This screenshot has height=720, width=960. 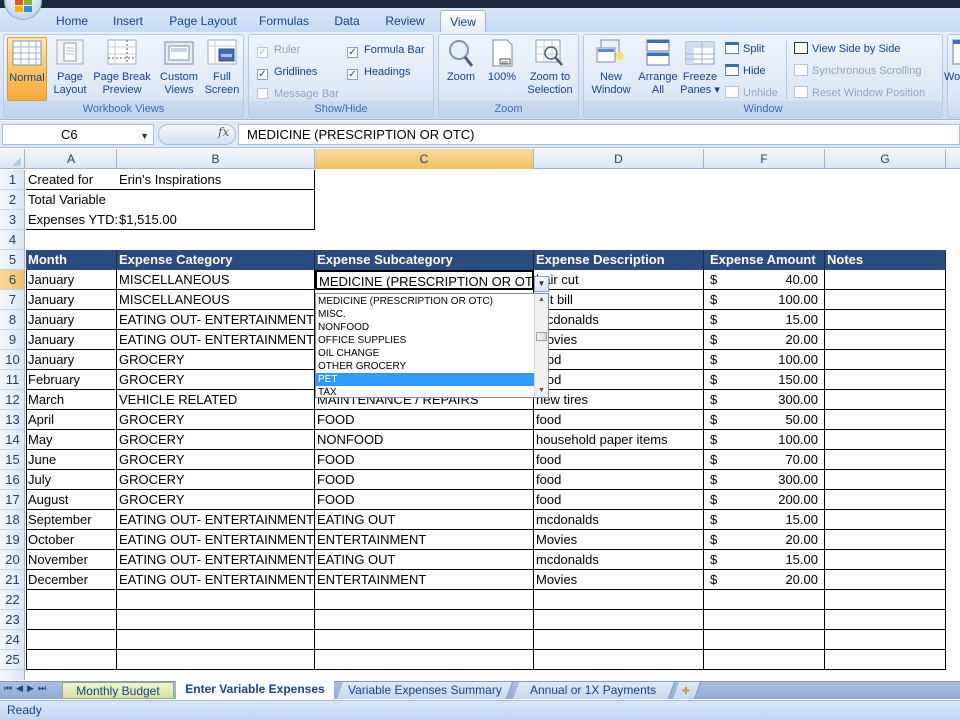 What do you see at coordinates (71, 440) in the screenshot?
I see `cell-month: May` at bounding box center [71, 440].